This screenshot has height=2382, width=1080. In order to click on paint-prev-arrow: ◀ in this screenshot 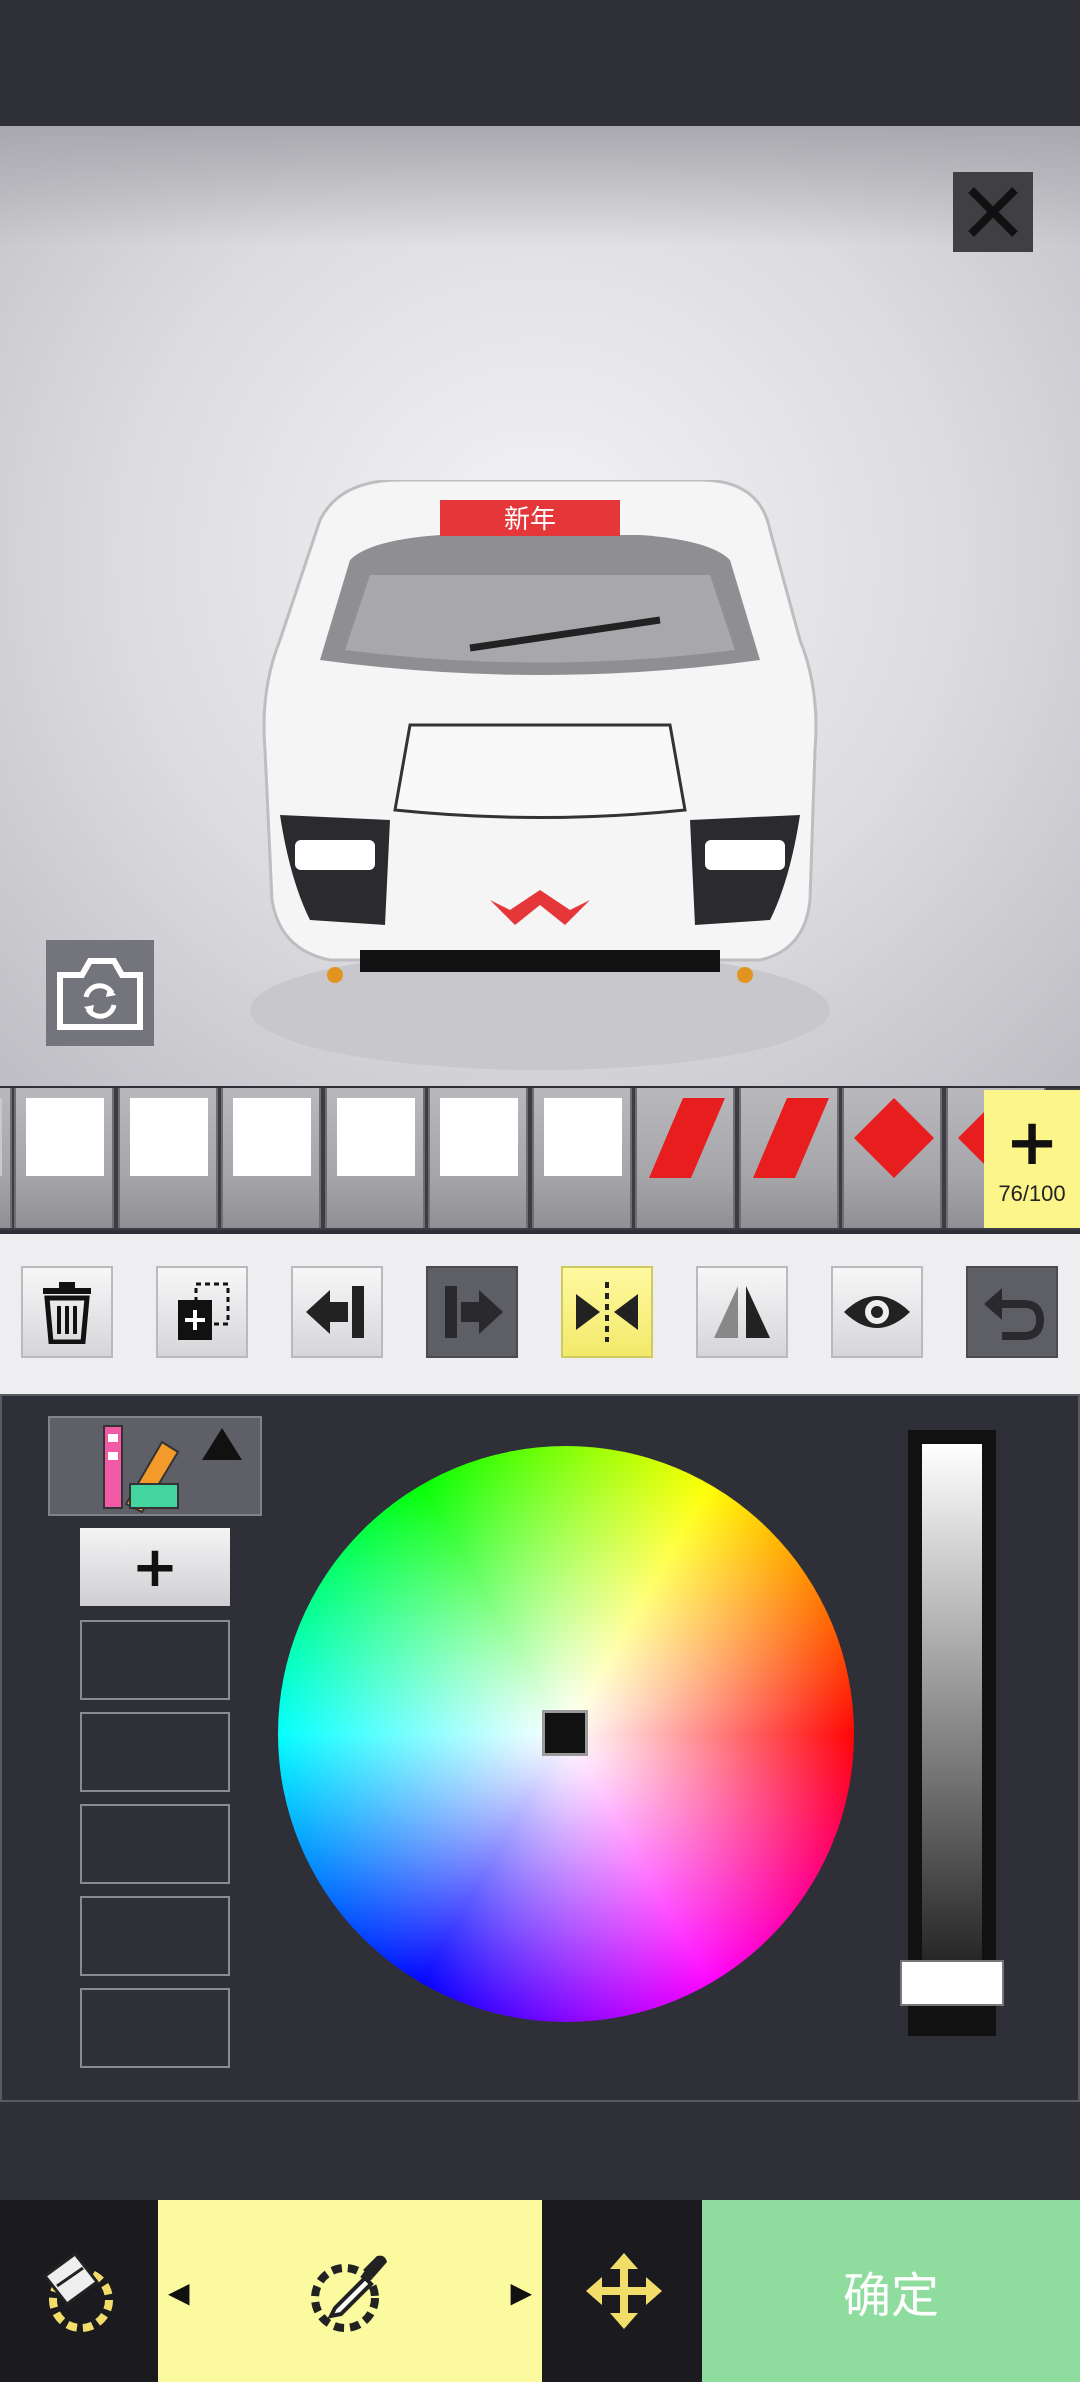, I will do `click(179, 2292)`.